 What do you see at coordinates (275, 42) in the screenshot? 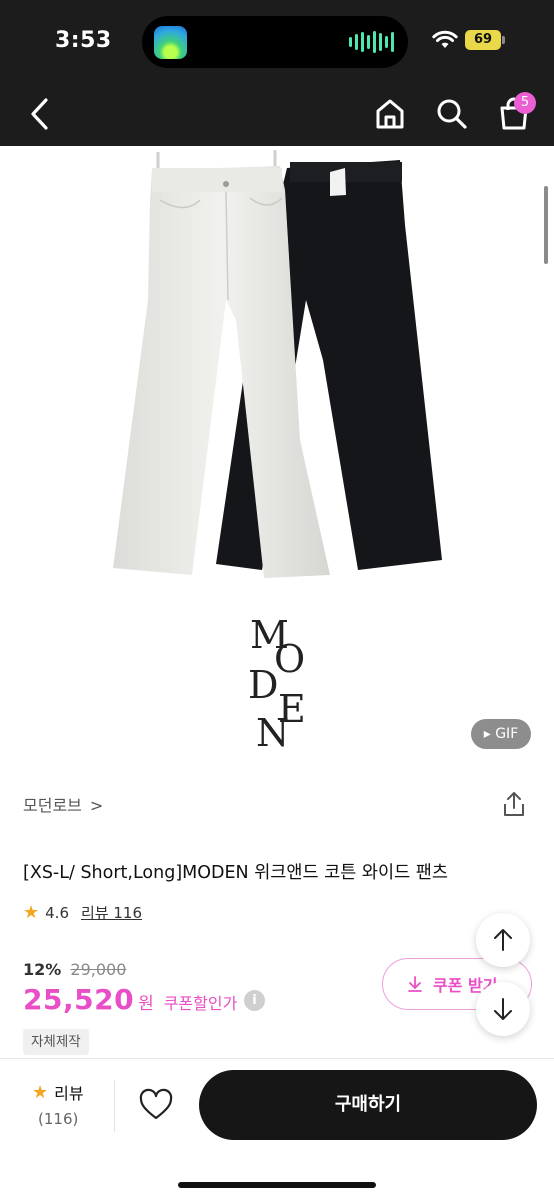
I see `dynamic-island` at bounding box center [275, 42].